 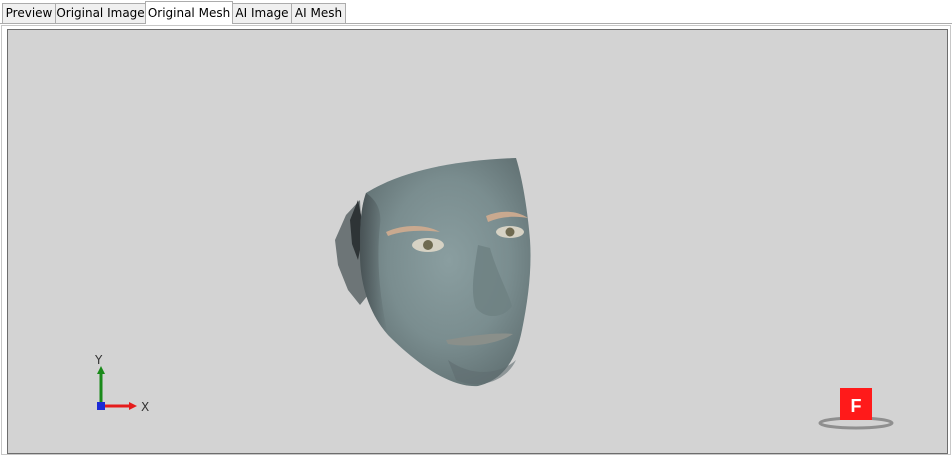 What do you see at coordinates (121, 383) in the screenshot?
I see `axis-triad: Y X` at bounding box center [121, 383].